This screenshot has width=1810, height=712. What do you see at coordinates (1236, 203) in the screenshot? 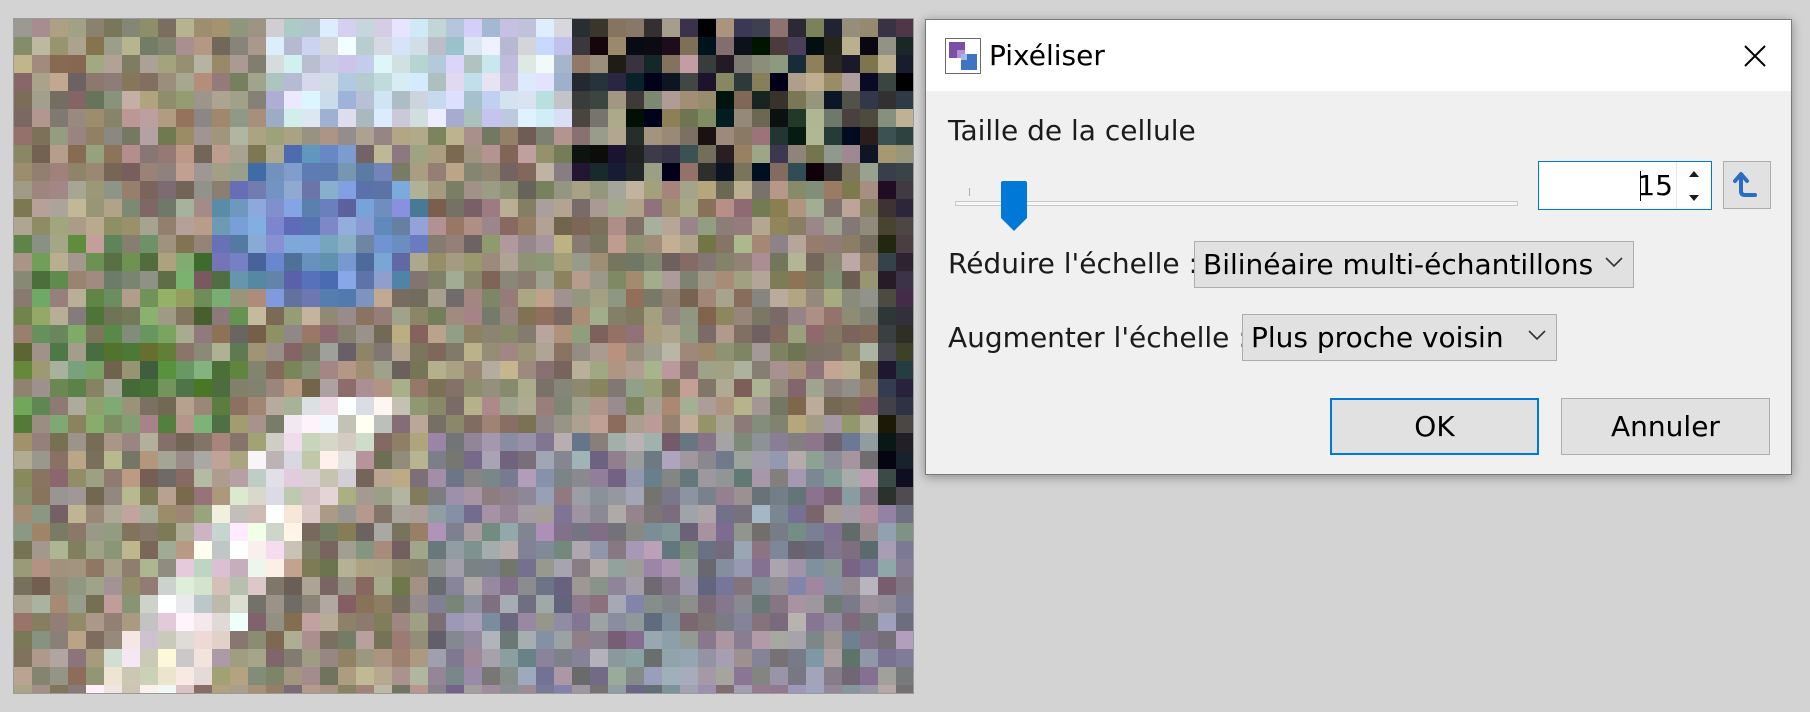
I see `slider-track` at bounding box center [1236, 203].